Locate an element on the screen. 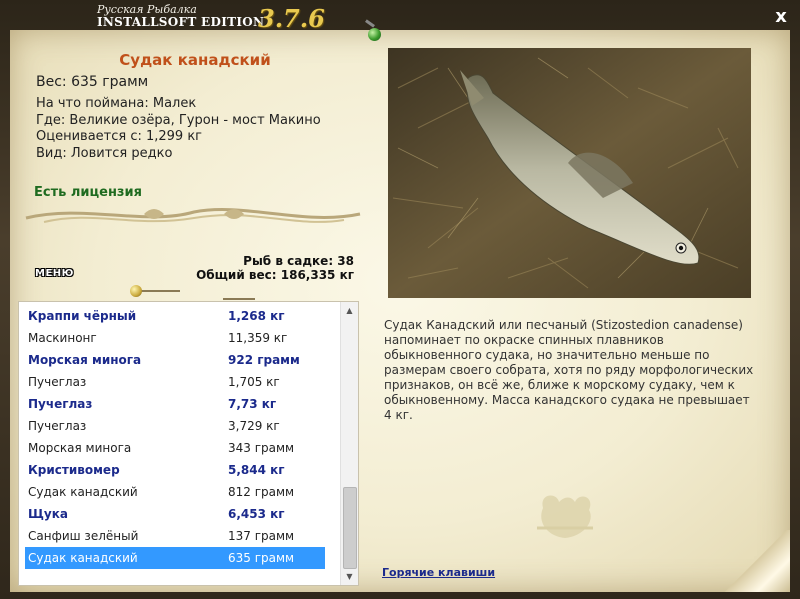  app-version: 3.7.6 is located at coordinates (291, 18).